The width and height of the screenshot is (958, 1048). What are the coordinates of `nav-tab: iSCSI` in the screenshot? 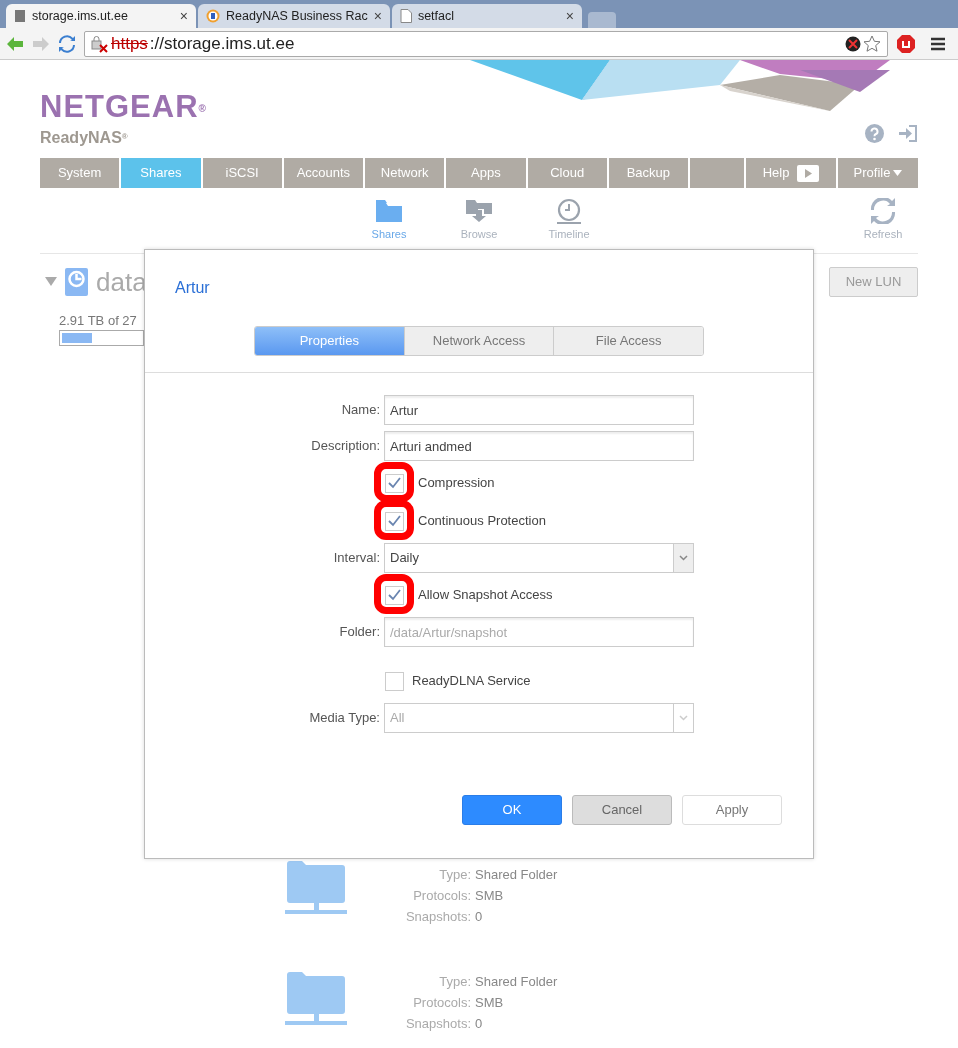 It's located at (242, 173).